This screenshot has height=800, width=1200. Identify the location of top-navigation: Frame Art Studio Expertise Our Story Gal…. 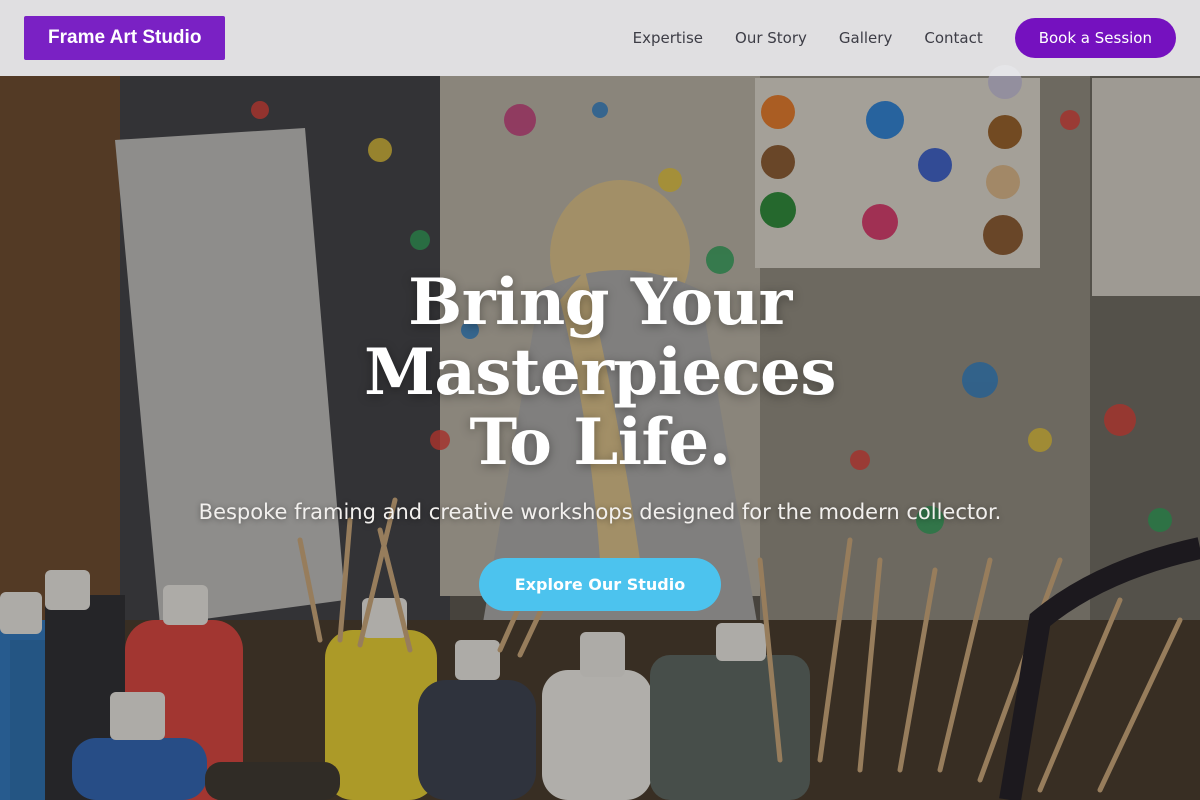
(600, 38).